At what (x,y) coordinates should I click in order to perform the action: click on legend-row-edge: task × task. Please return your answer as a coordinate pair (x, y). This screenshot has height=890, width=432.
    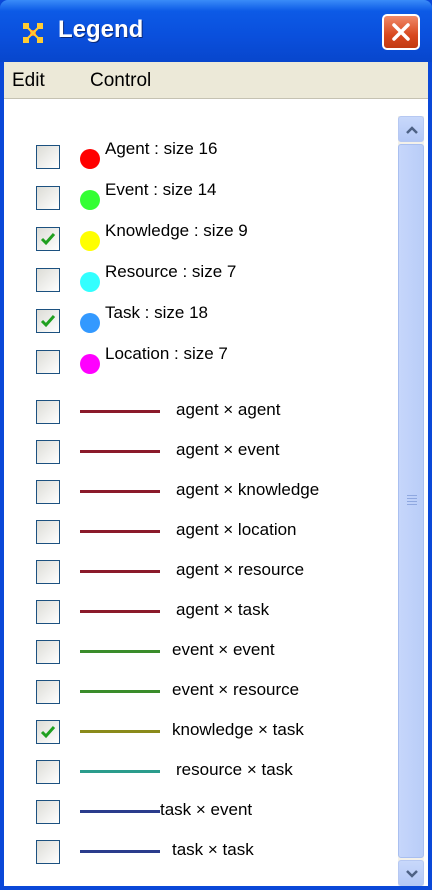
    Looking at the image, I should click on (199, 853).